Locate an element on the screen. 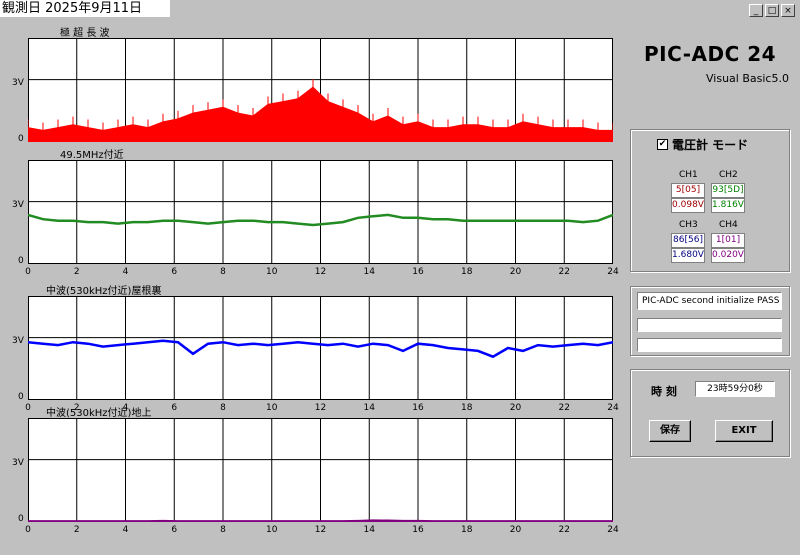 The height and width of the screenshot is (555, 800). channel-name: CH4 is located at coordinates (728, 225).